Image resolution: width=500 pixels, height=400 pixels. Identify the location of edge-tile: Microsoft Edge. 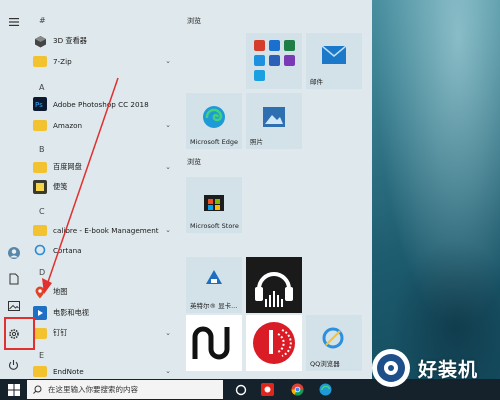
(214, 121).